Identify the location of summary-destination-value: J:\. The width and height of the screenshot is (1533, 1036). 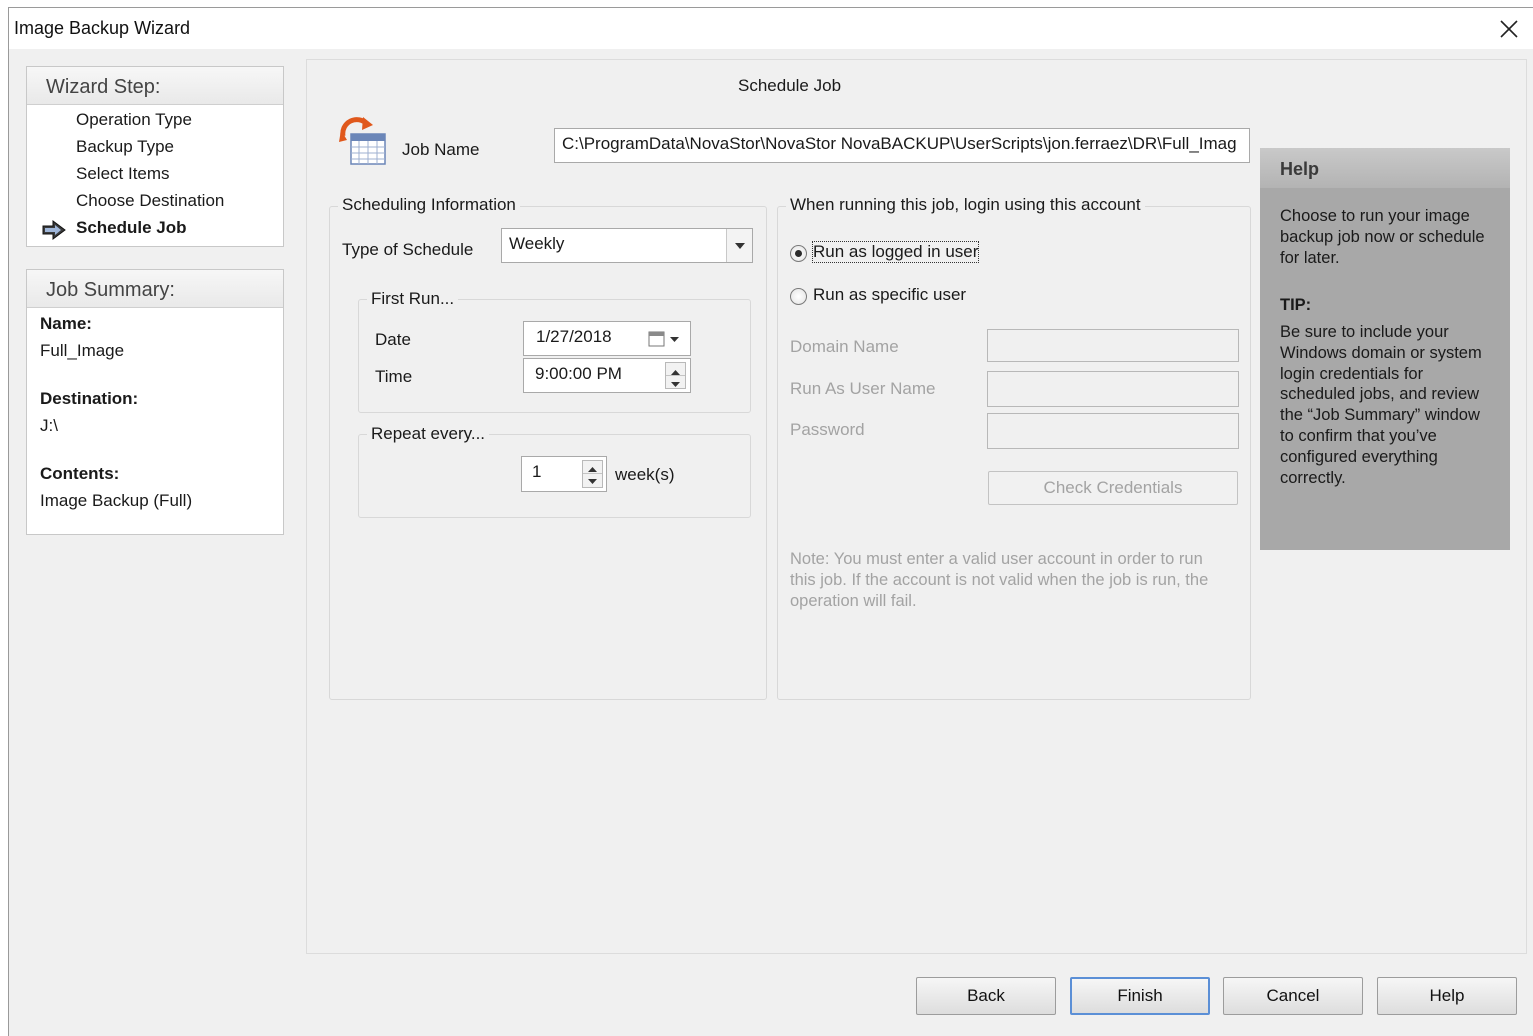
(49, 425).